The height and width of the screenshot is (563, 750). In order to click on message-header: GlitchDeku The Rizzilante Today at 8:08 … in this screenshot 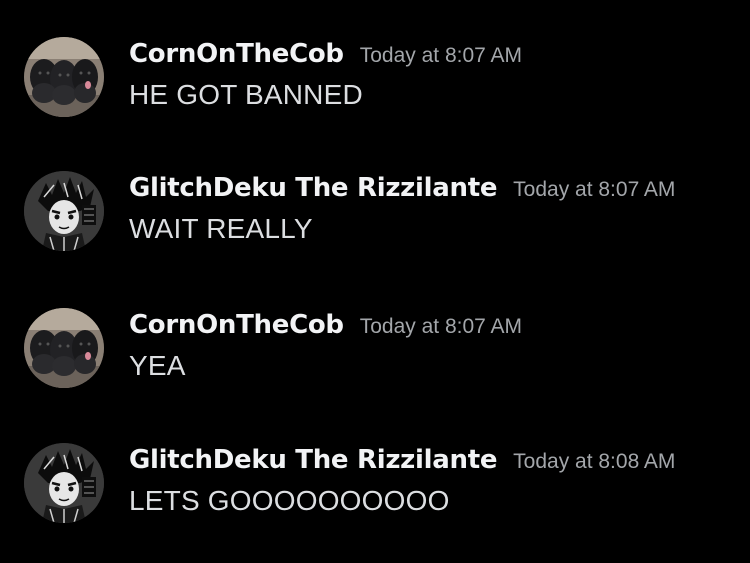, I will do `click(402, 462)`.